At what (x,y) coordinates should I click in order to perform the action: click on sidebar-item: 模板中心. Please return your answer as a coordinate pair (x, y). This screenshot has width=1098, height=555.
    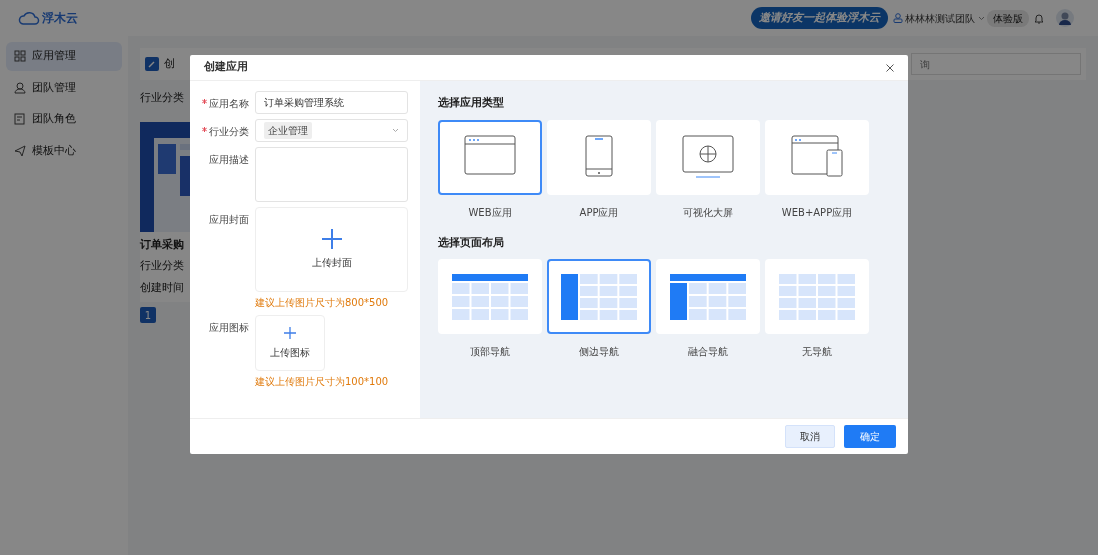
    Looking at the image, I should click on (64, 150).